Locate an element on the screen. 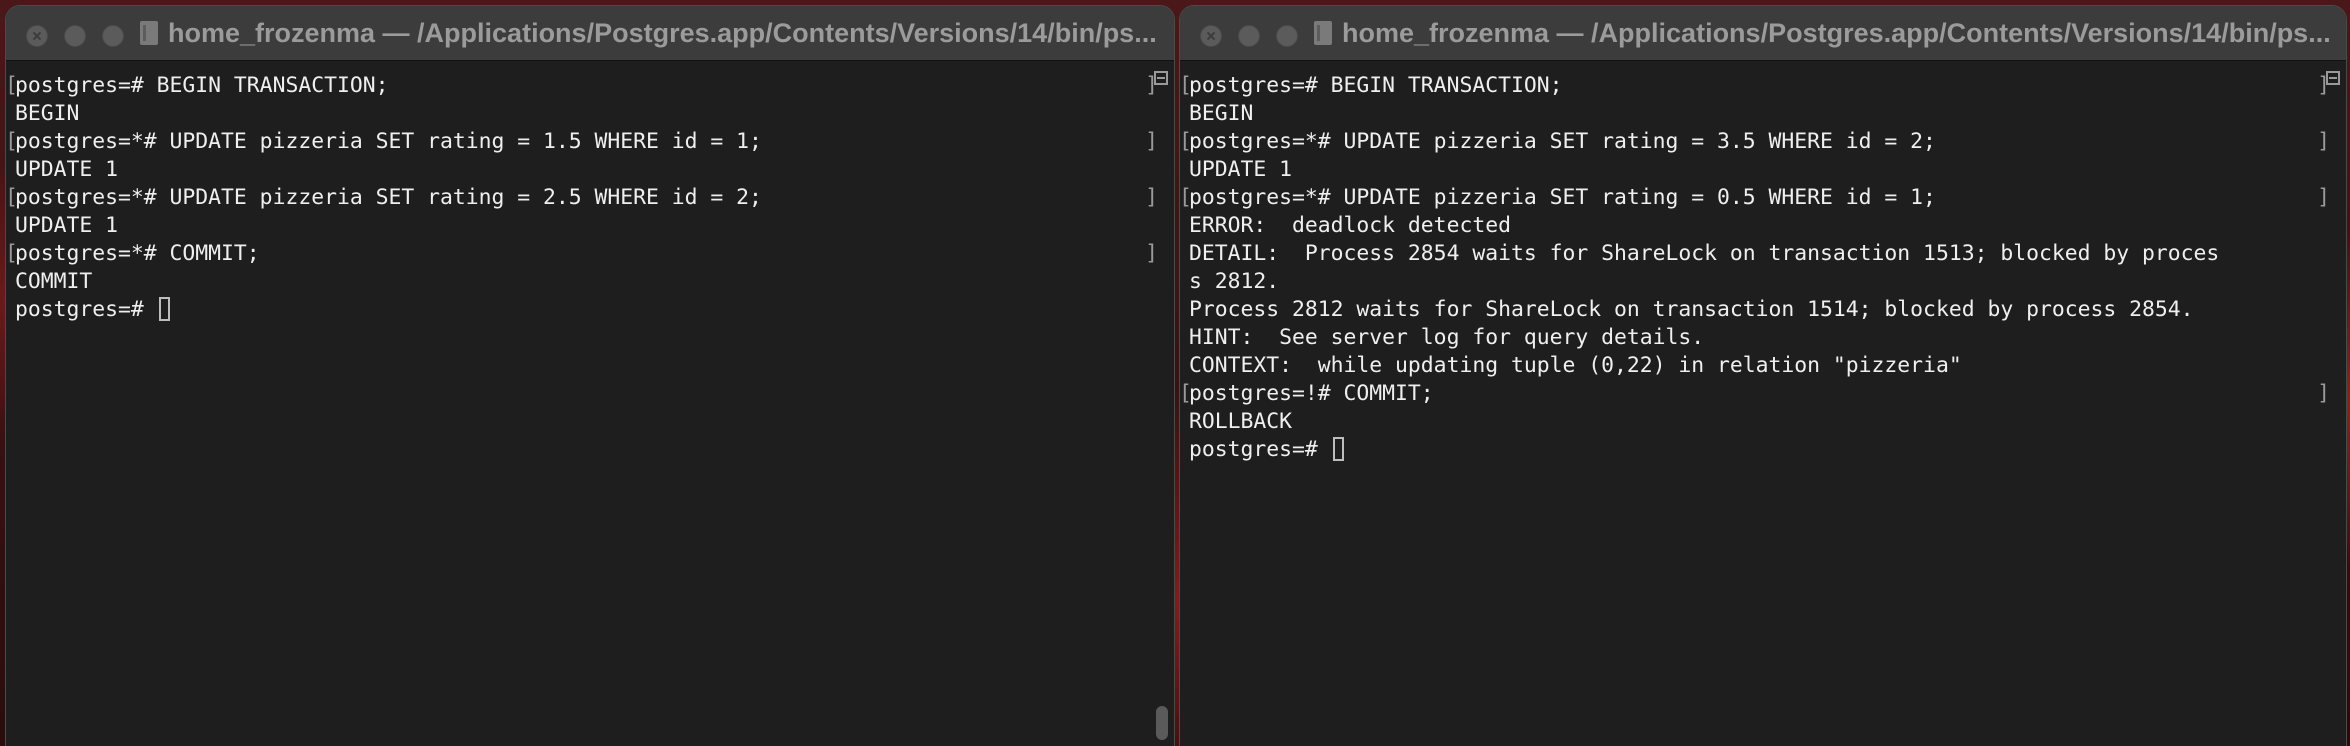 The width and height of the screenshot is (2350, 746). terminal-line: postgres=*# COMMIT; is located at coordinates (582, 254).